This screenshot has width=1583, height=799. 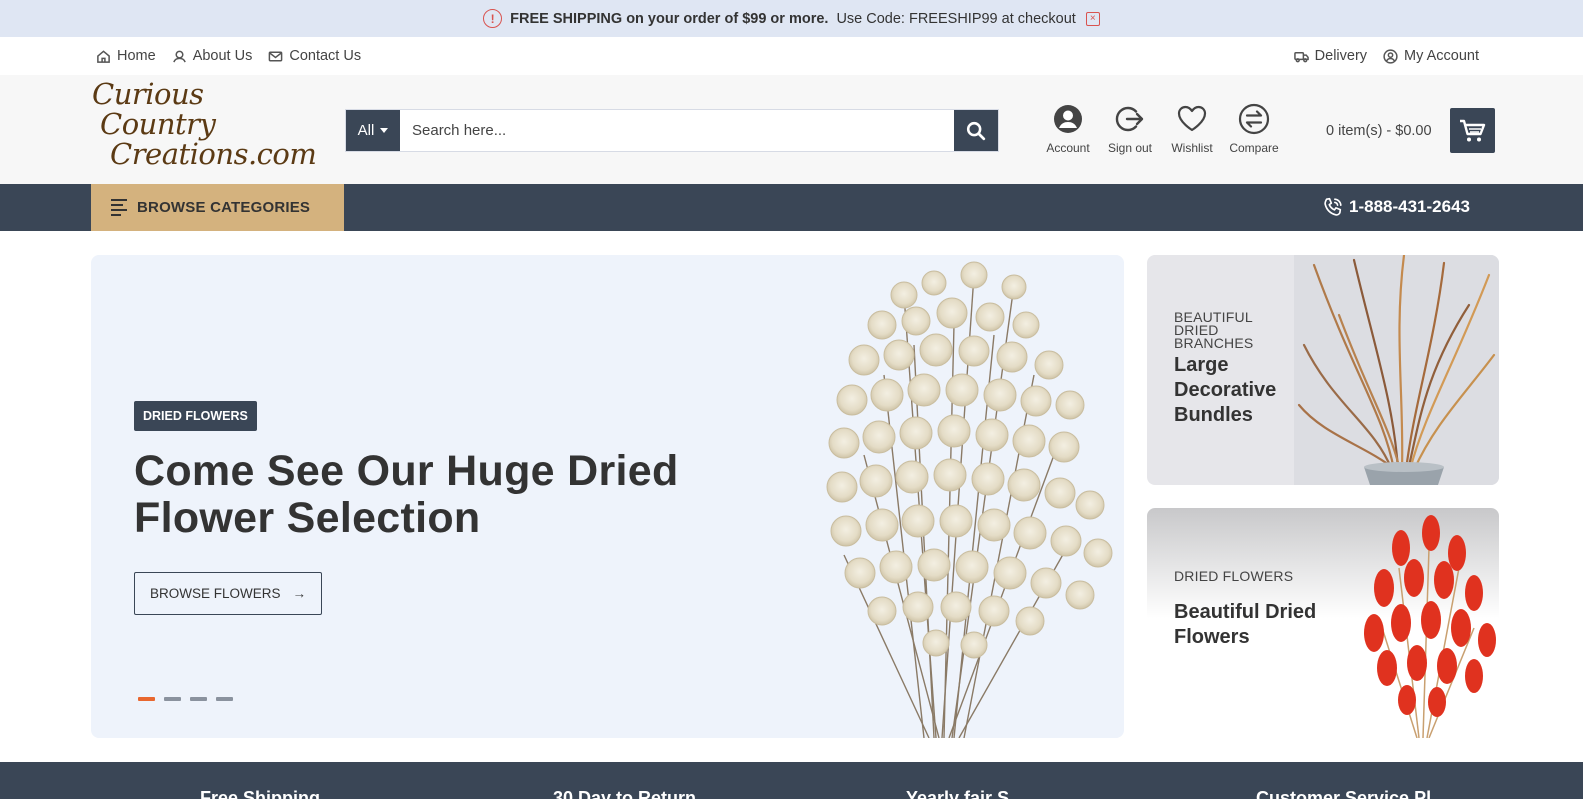 I want to click on menu-lines-icon, so click(x=119, y=207).